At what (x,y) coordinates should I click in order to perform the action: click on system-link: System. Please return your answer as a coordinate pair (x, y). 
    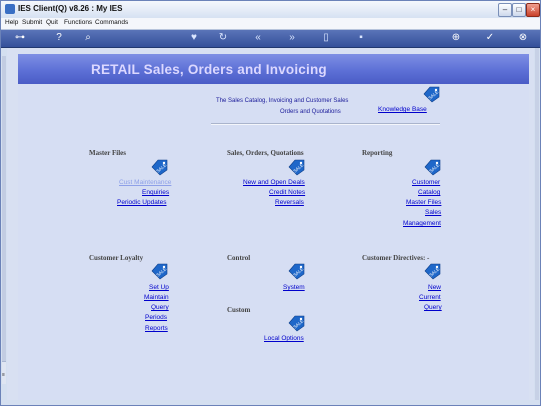
    Looking at the image, I should click on (294, 287).